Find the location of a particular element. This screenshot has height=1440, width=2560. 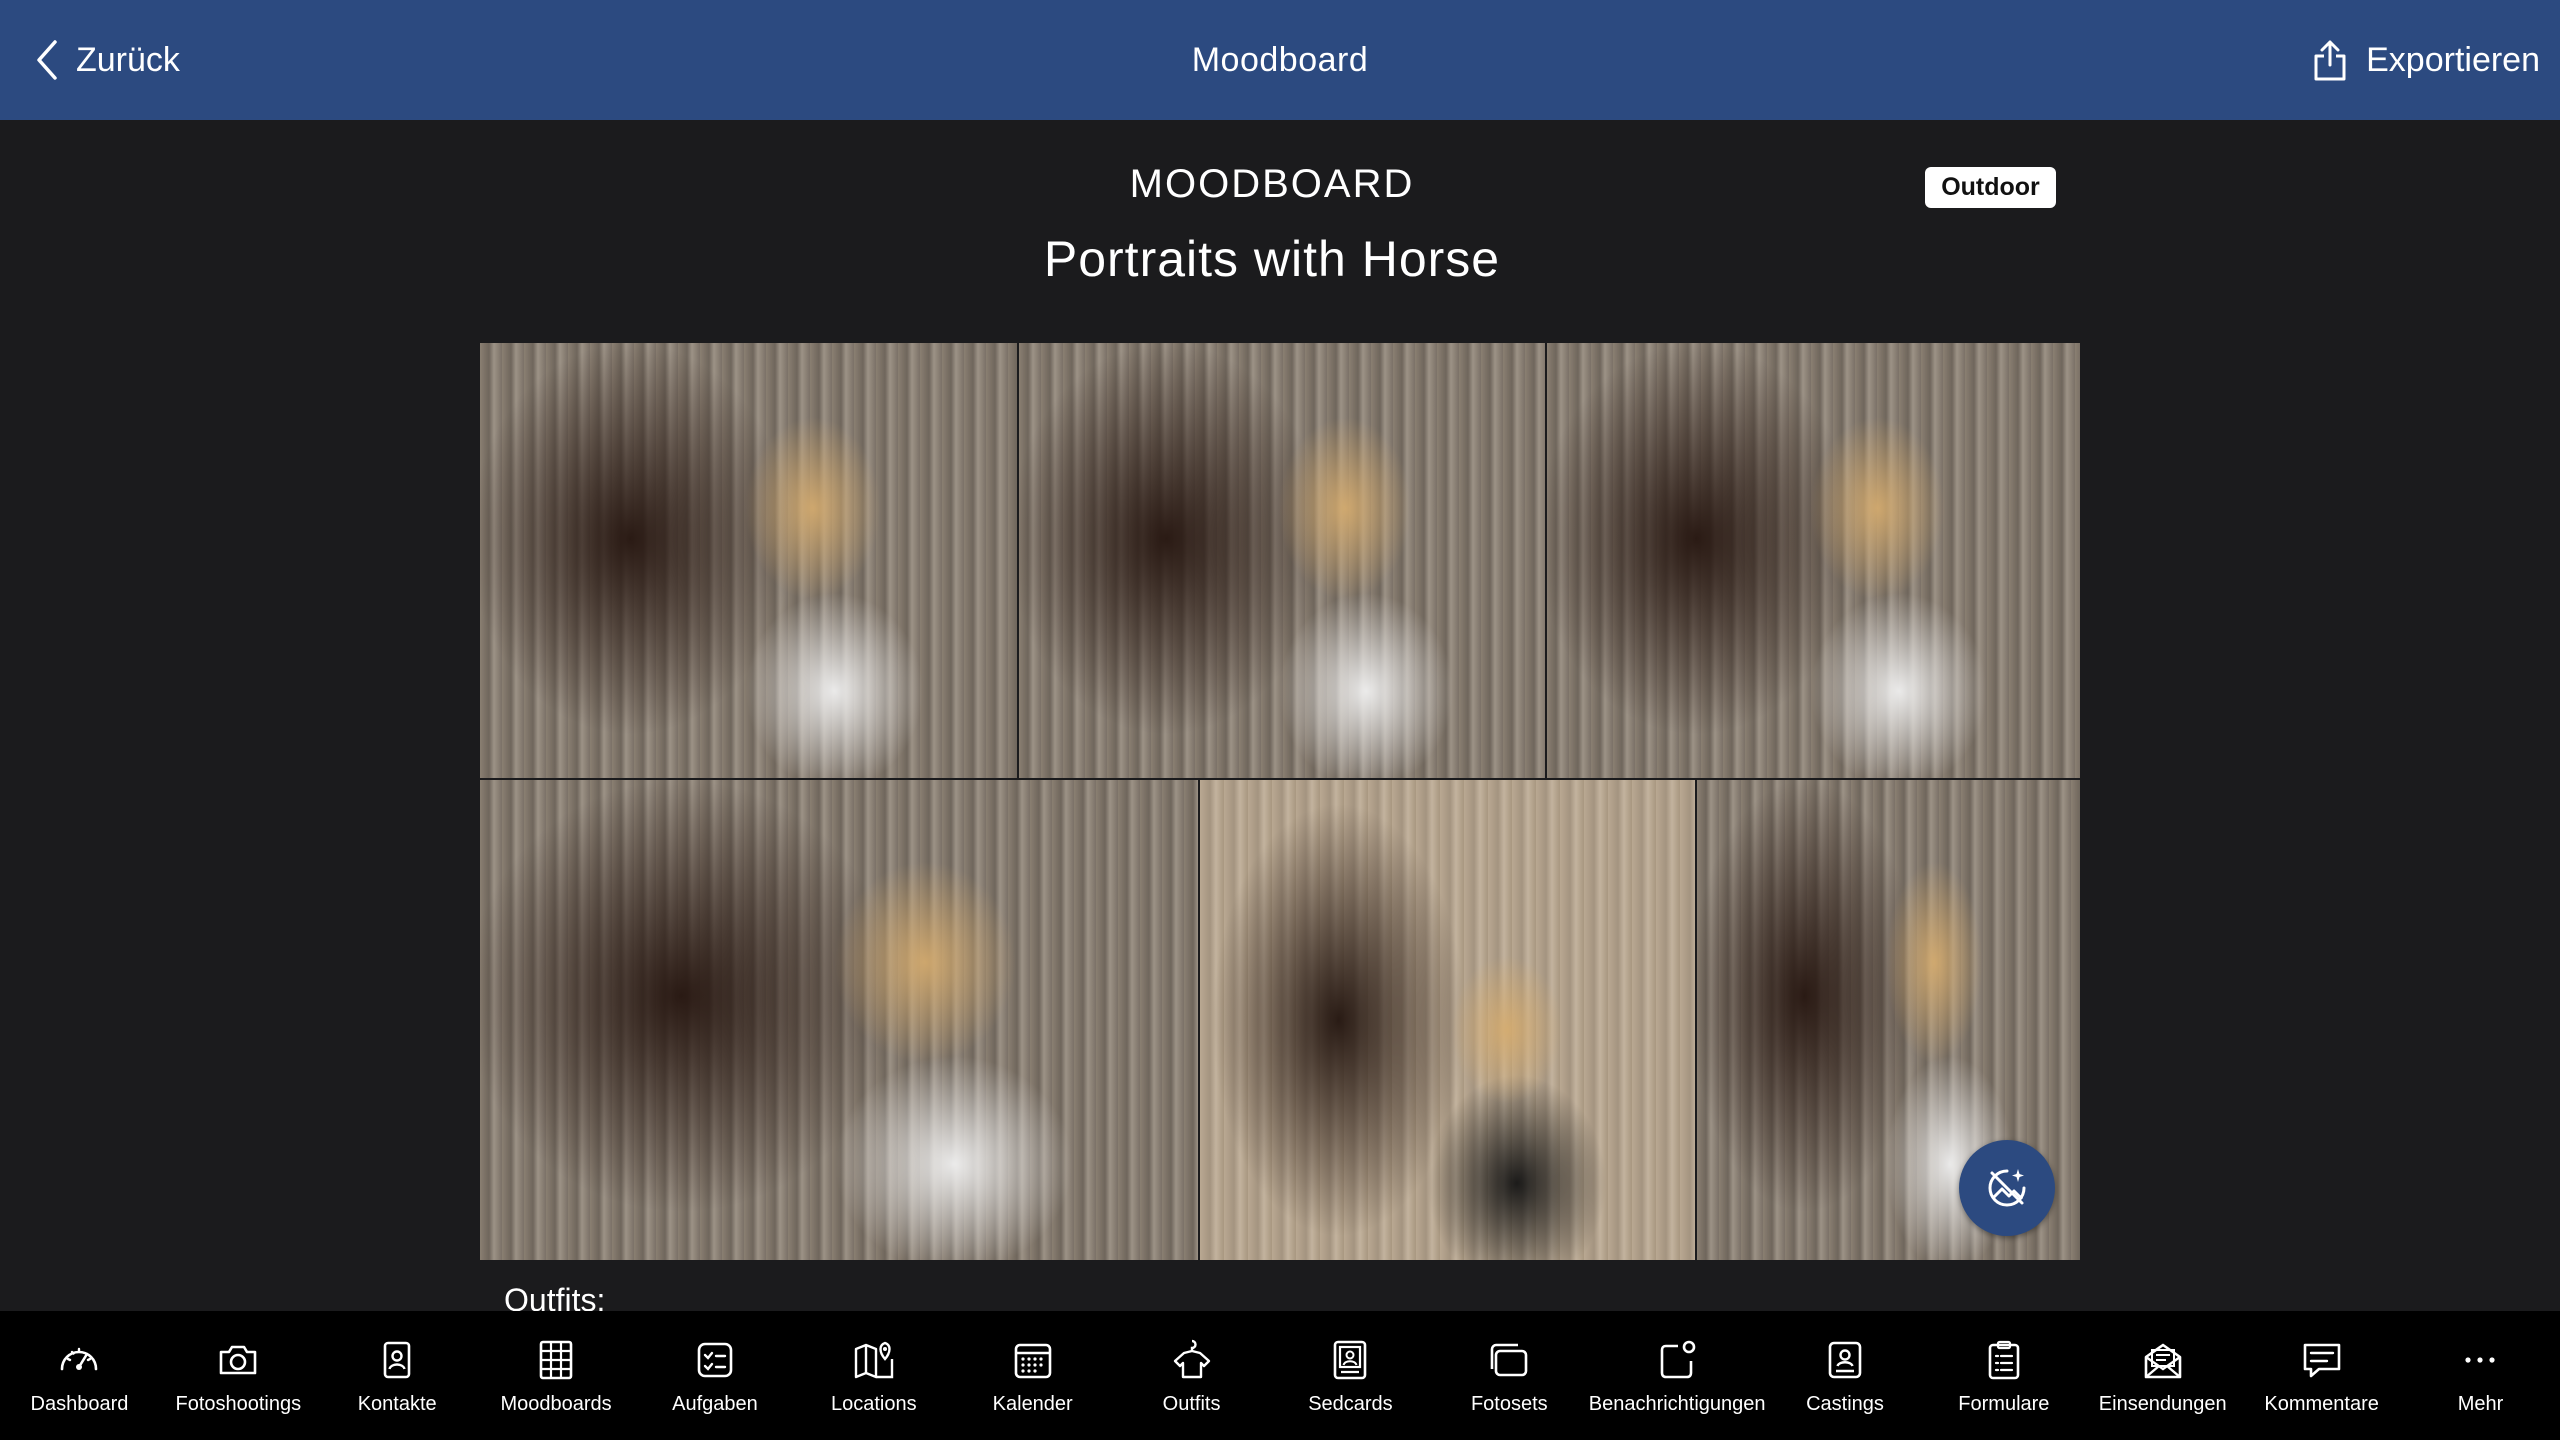

tab-locations: Locations is located at coordinates (873, 1376).